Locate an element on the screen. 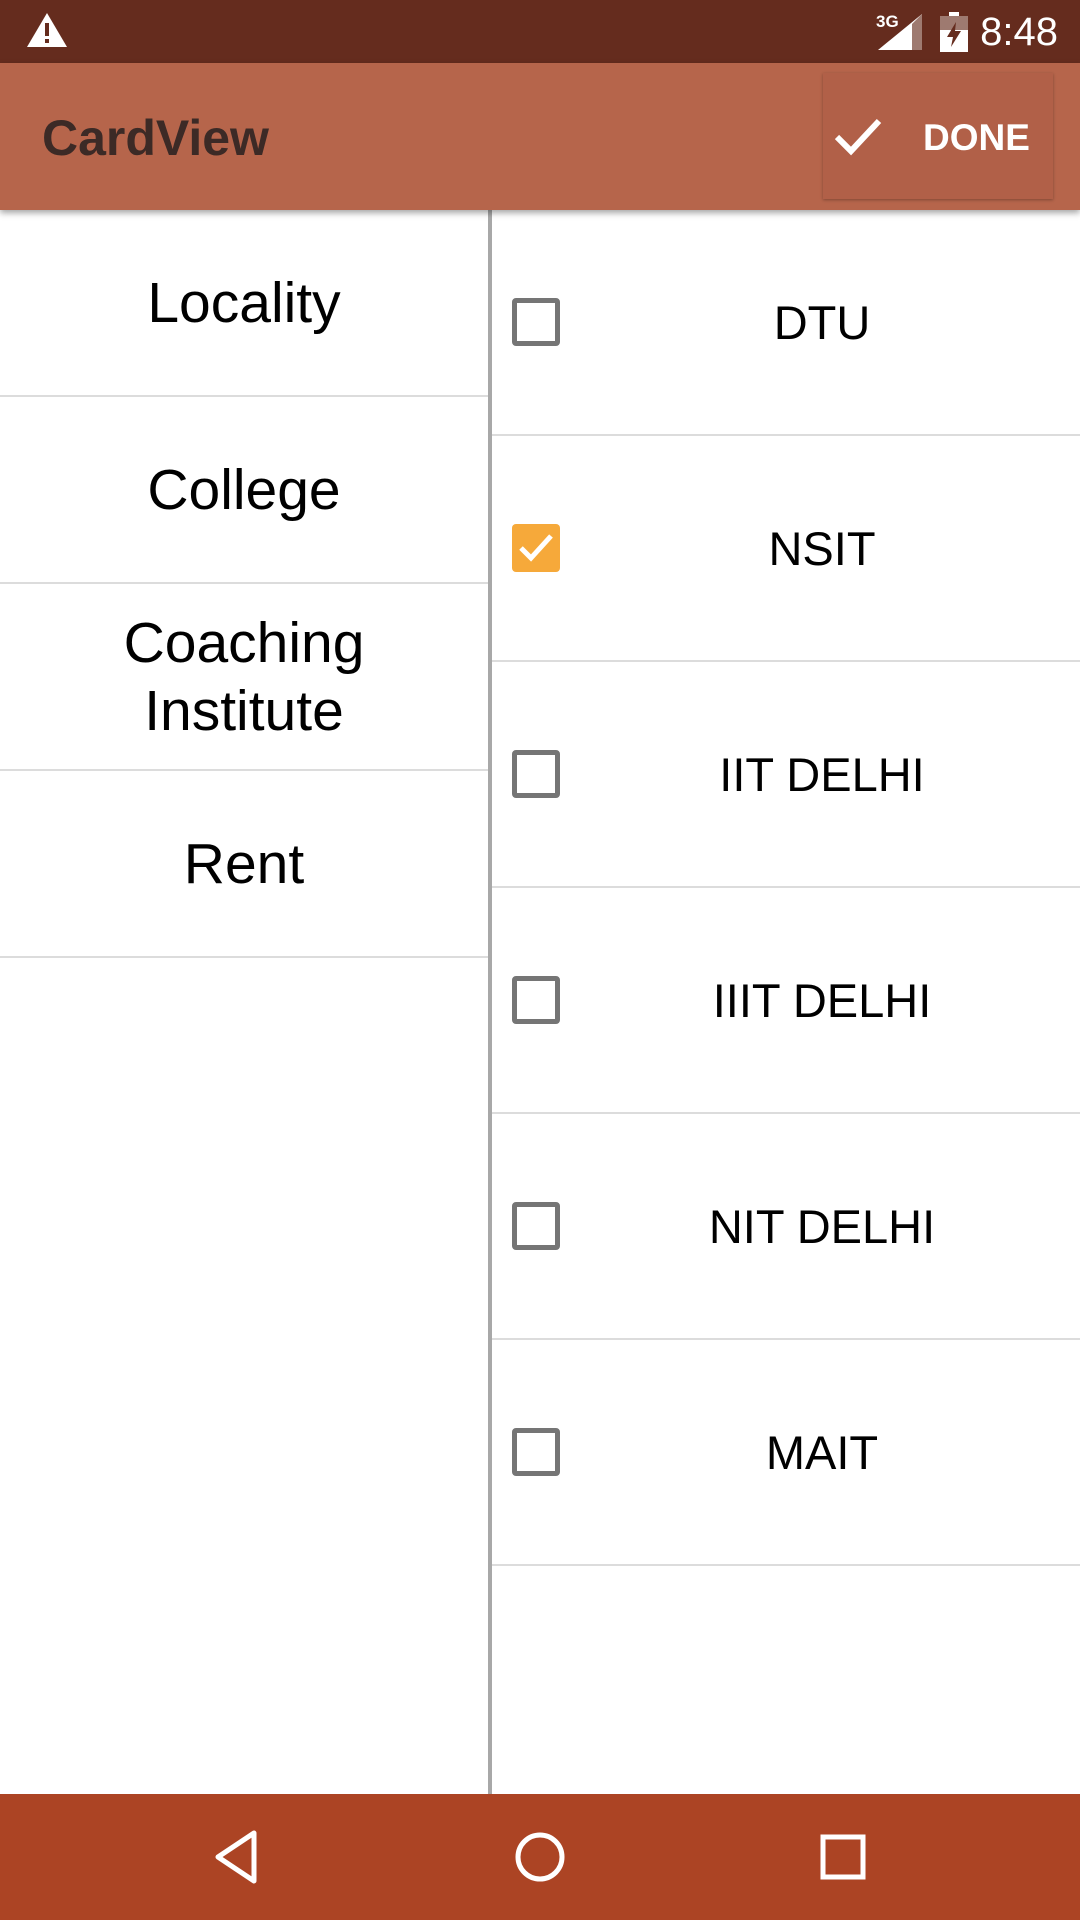 Image resolution: width=1080 pixels, height=1920 pixels. category-item-college: College is located at coordinates (244, 490).